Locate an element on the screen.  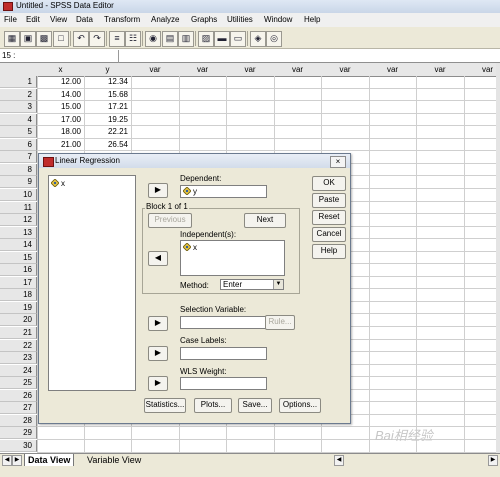
table-cell: 17.21 is located at coordinates (107, 107).